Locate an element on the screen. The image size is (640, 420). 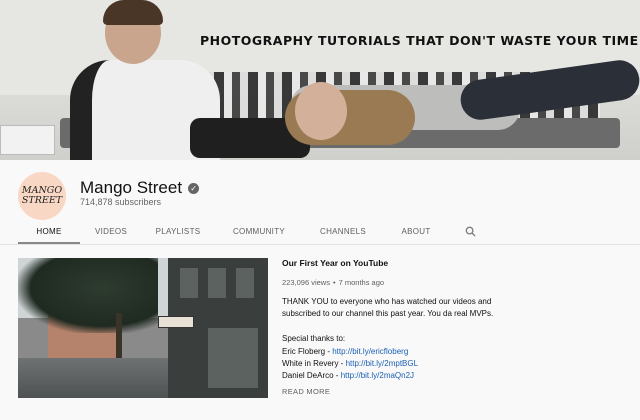
thumbnail-storefront is located at coordinates (233, 358).